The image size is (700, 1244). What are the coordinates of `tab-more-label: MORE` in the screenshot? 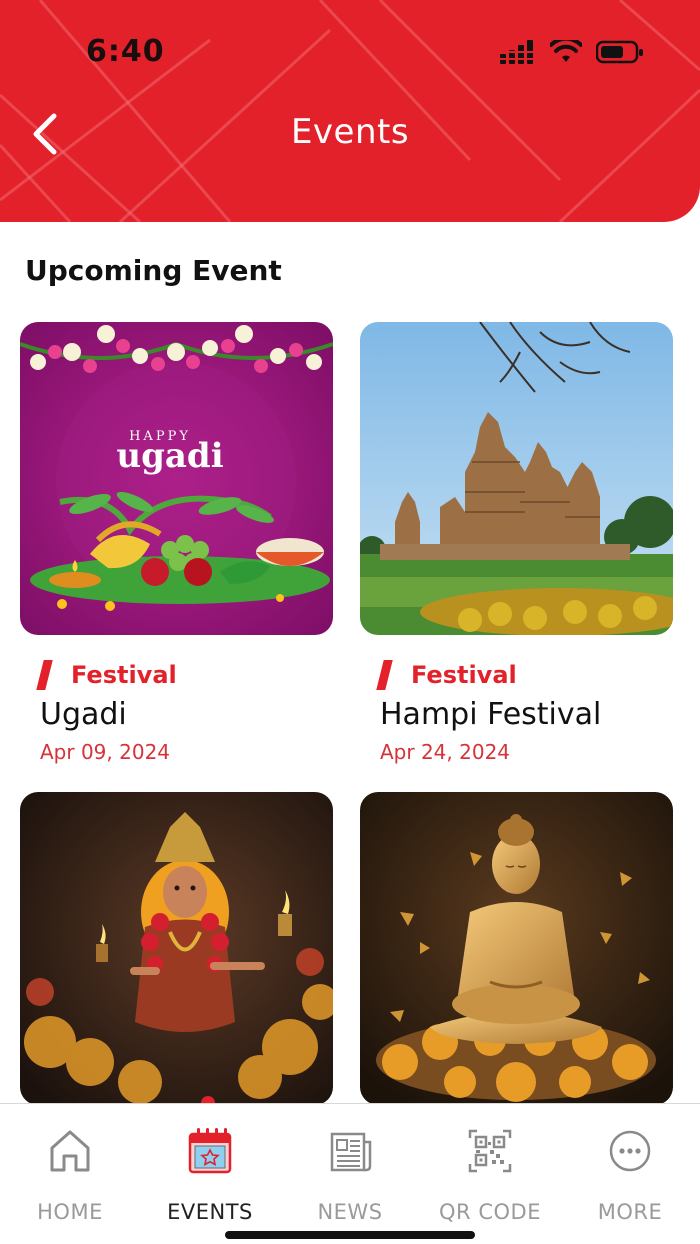 It's located at (630, 1212).